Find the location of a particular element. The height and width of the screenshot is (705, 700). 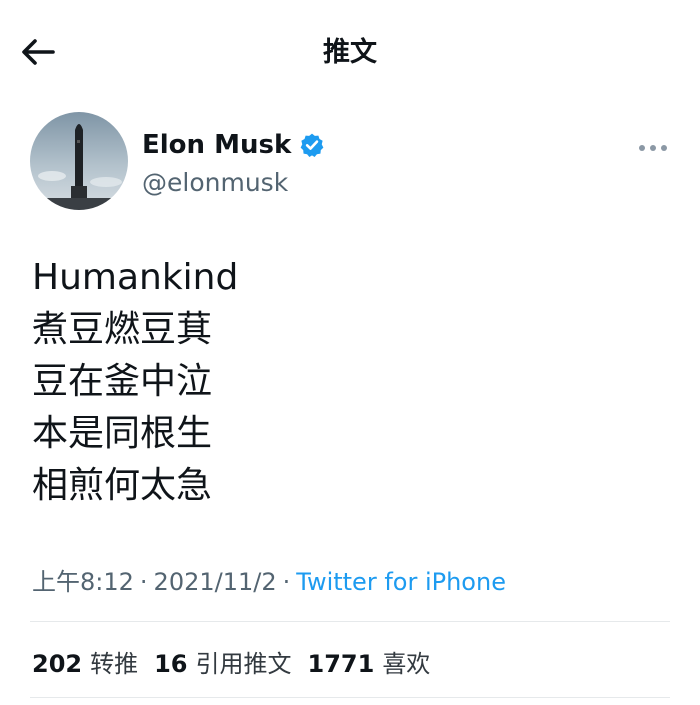

quotes-label: 引用推文 is located at coordinates (243, 664).